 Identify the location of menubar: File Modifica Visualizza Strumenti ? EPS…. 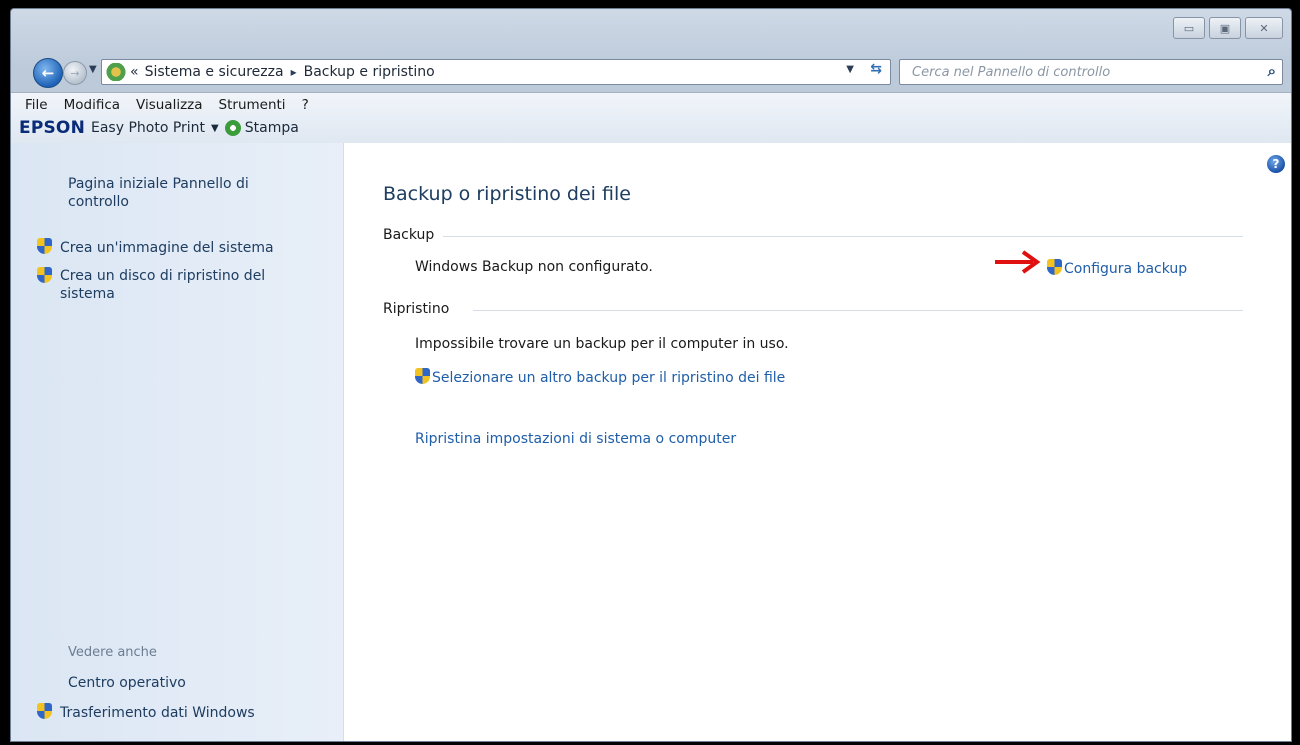
(651, 117).